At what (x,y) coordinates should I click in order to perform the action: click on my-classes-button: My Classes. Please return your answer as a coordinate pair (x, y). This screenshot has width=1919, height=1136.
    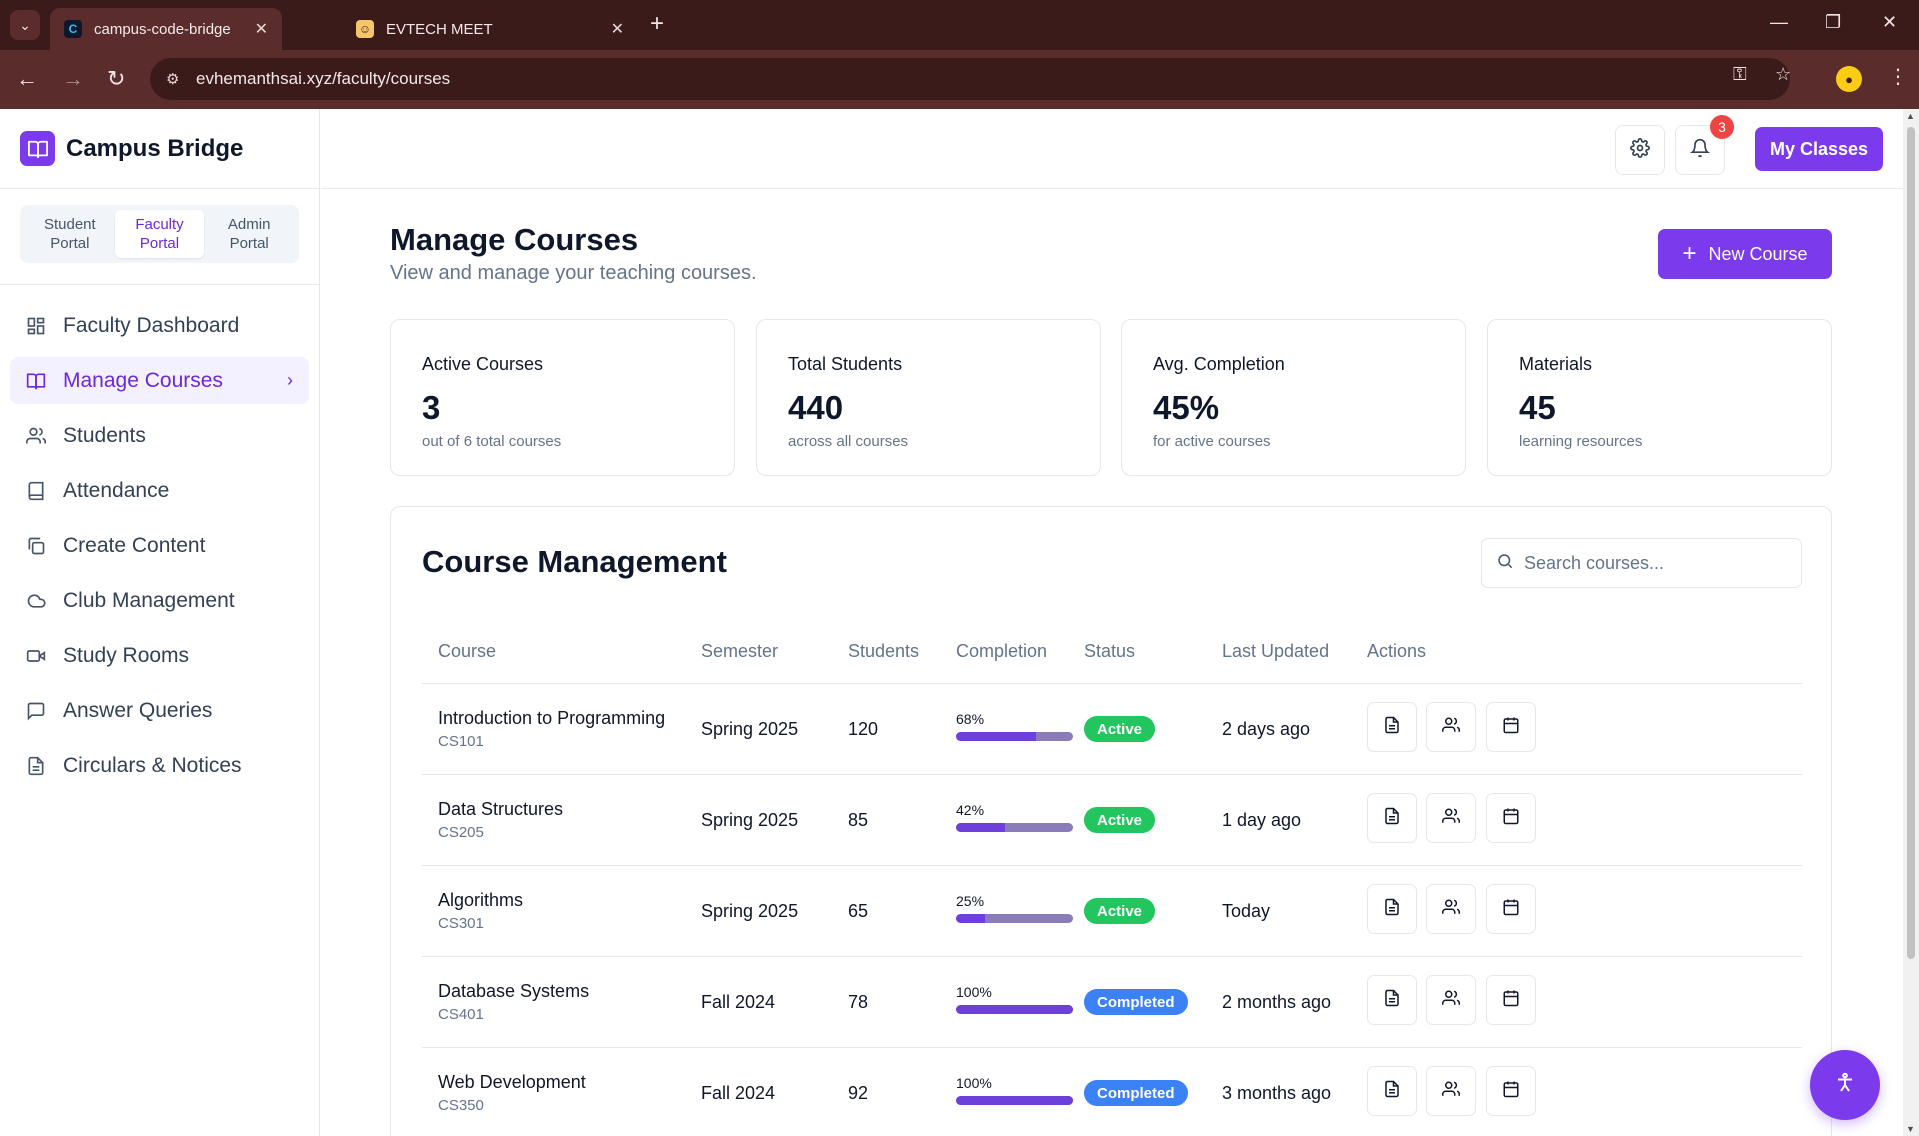
    Looking at the image, I should click on (1819, 149).